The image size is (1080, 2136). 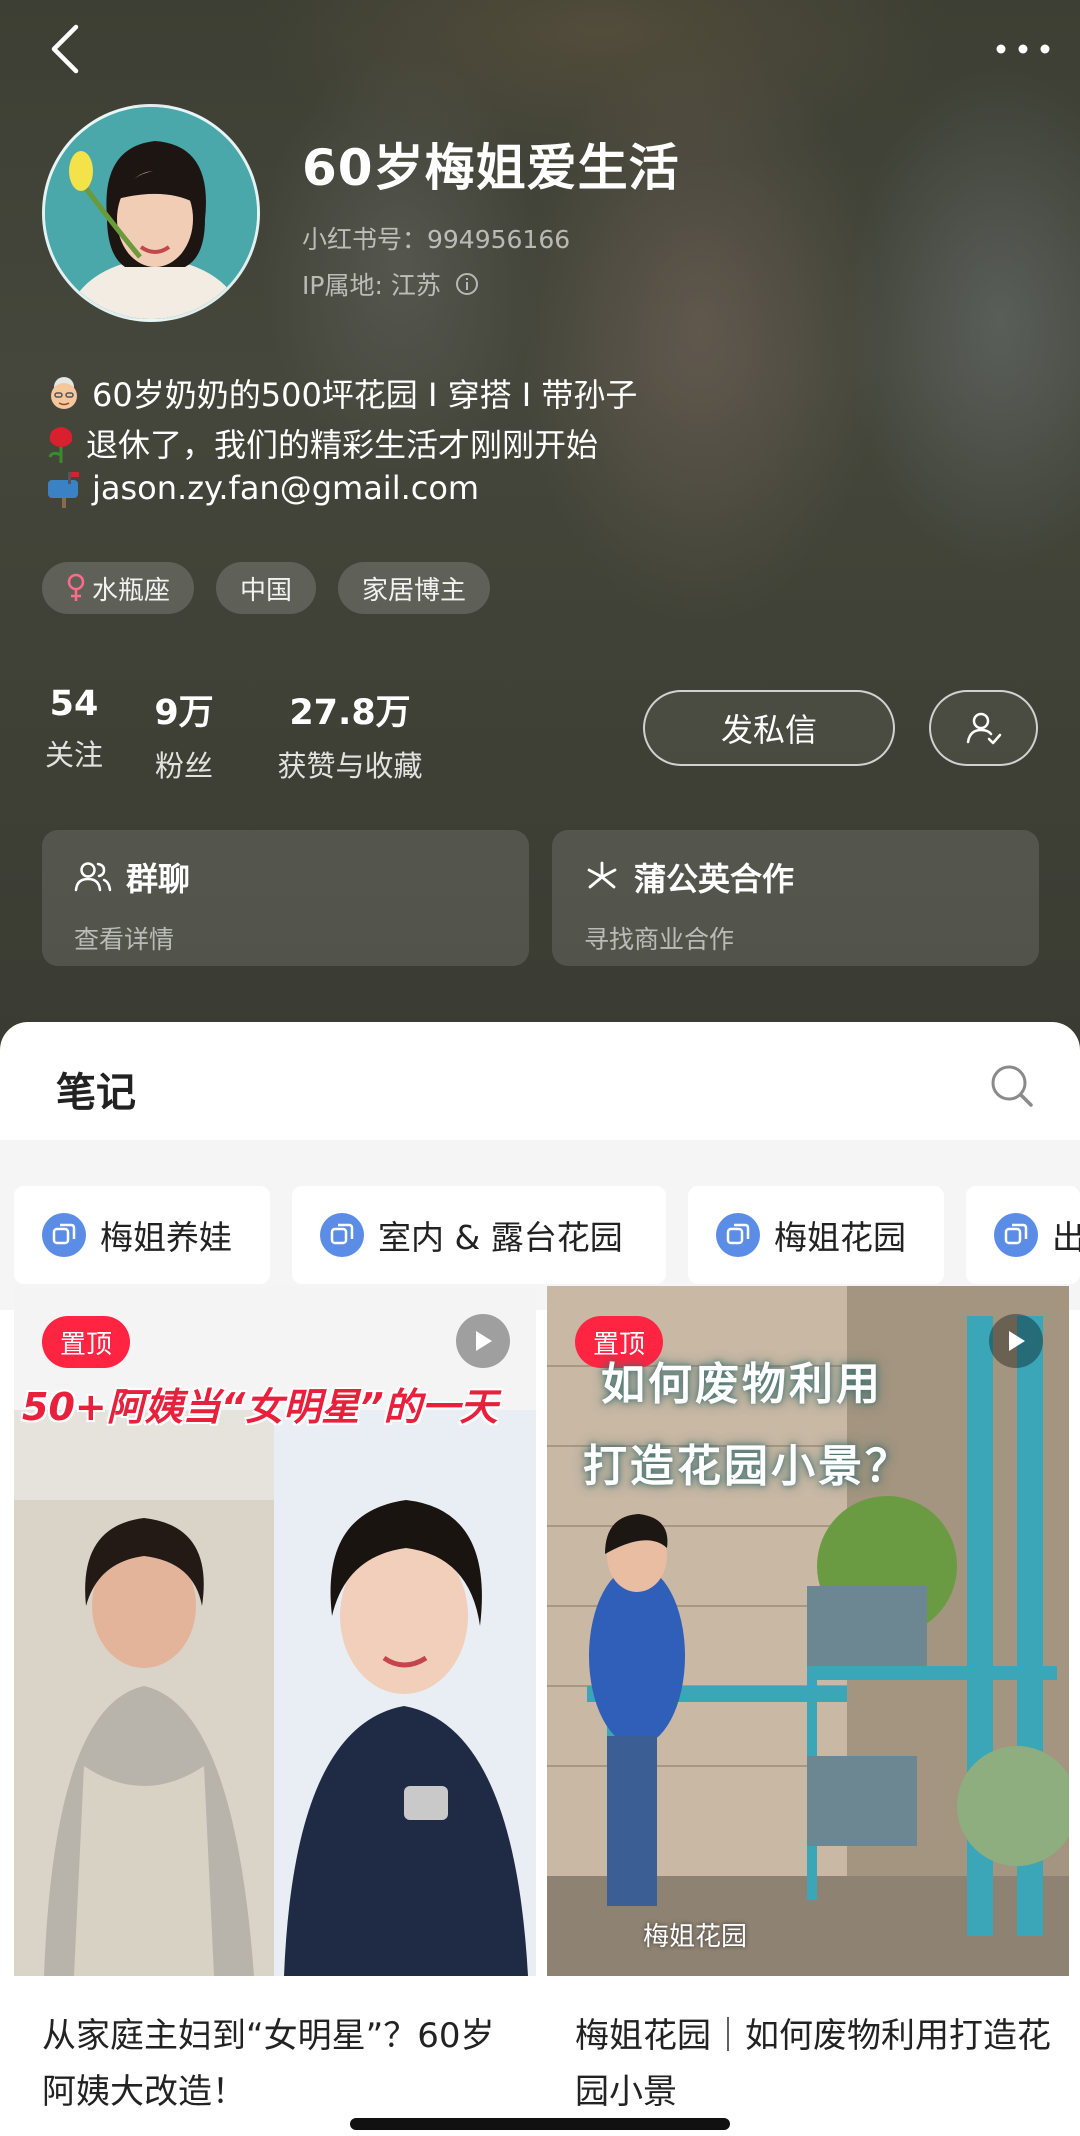 What do you see at coordinates (365, 395) in the screenshot?
I see `bio-text-1: 60岁奶奶的500坪花园 I 穿搭 I 带孙子` at bounding box center [365, 395].